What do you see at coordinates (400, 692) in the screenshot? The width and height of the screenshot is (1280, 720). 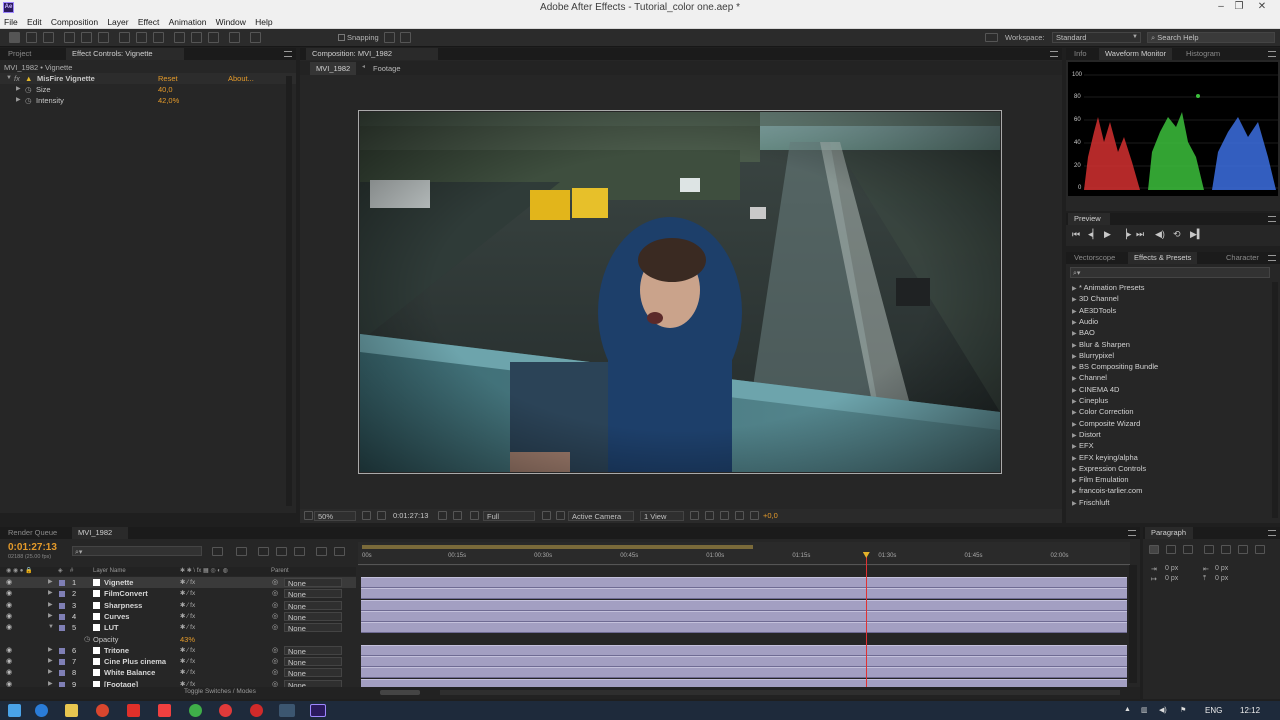 I see `zoom-slider` at bounding box center [400, 692].